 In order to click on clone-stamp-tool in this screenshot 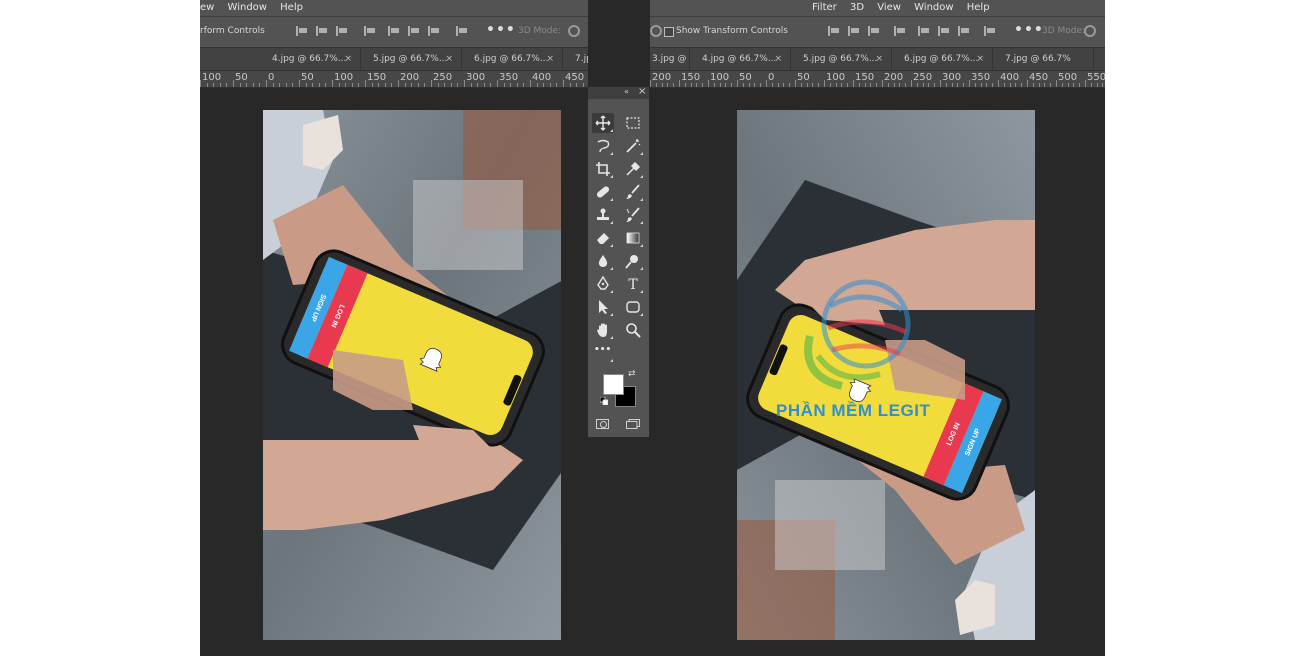, I will do `click(603, 215)`.